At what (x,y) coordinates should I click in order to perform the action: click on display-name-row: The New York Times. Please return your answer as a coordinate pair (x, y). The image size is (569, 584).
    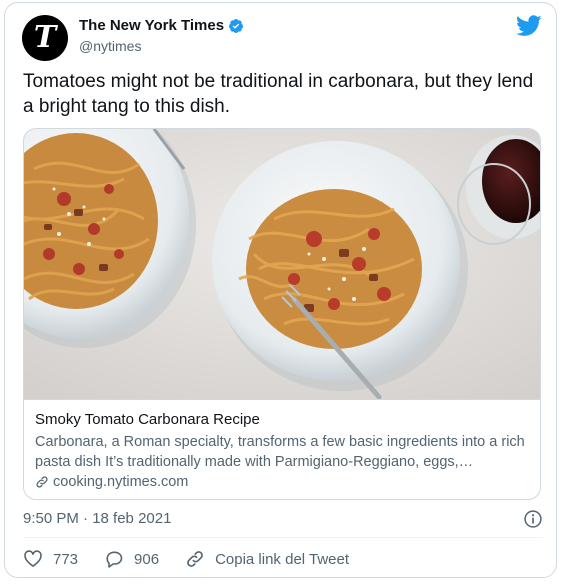
    Looking at the image, I should click on (161, 25).